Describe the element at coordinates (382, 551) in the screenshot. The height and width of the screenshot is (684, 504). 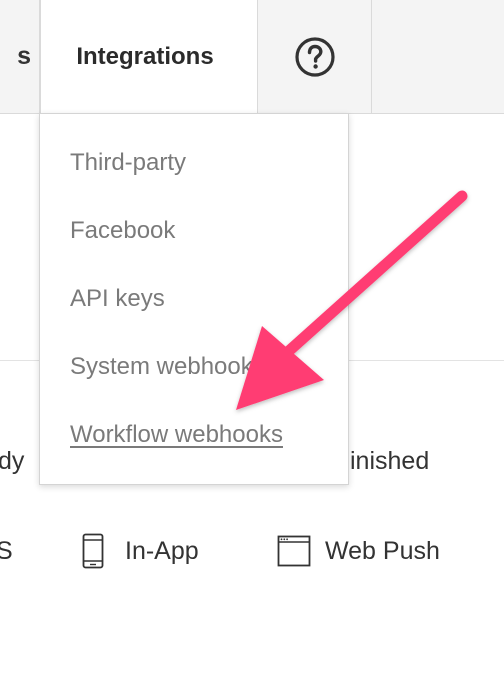
I see `channel-web-push-label: Web Push` at that location.